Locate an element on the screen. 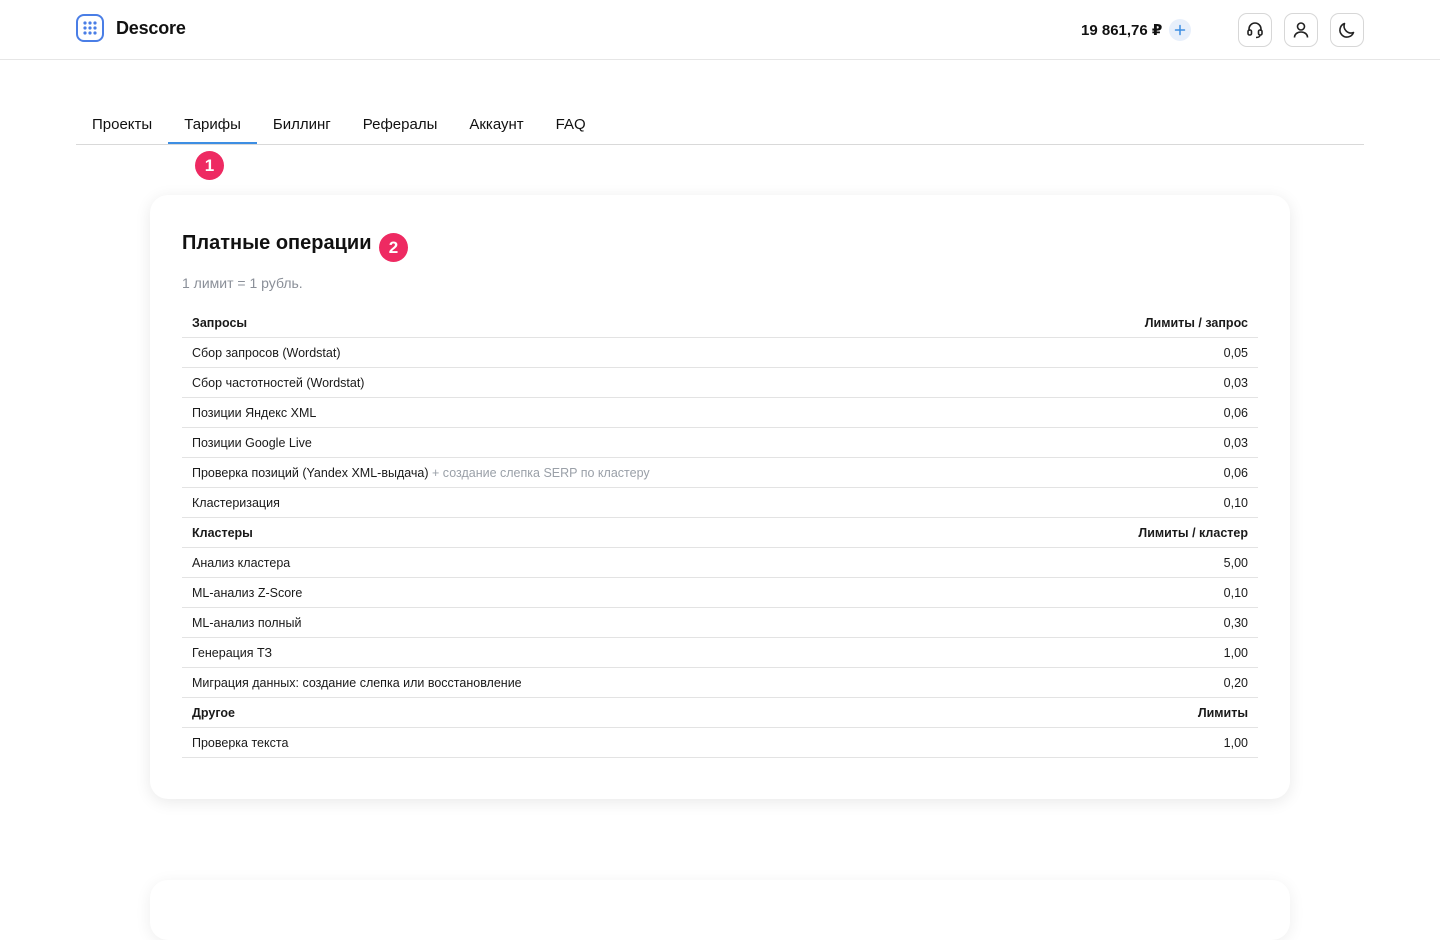  balance: 19 861,76 ₽ is located at coordinates (1136, 30).